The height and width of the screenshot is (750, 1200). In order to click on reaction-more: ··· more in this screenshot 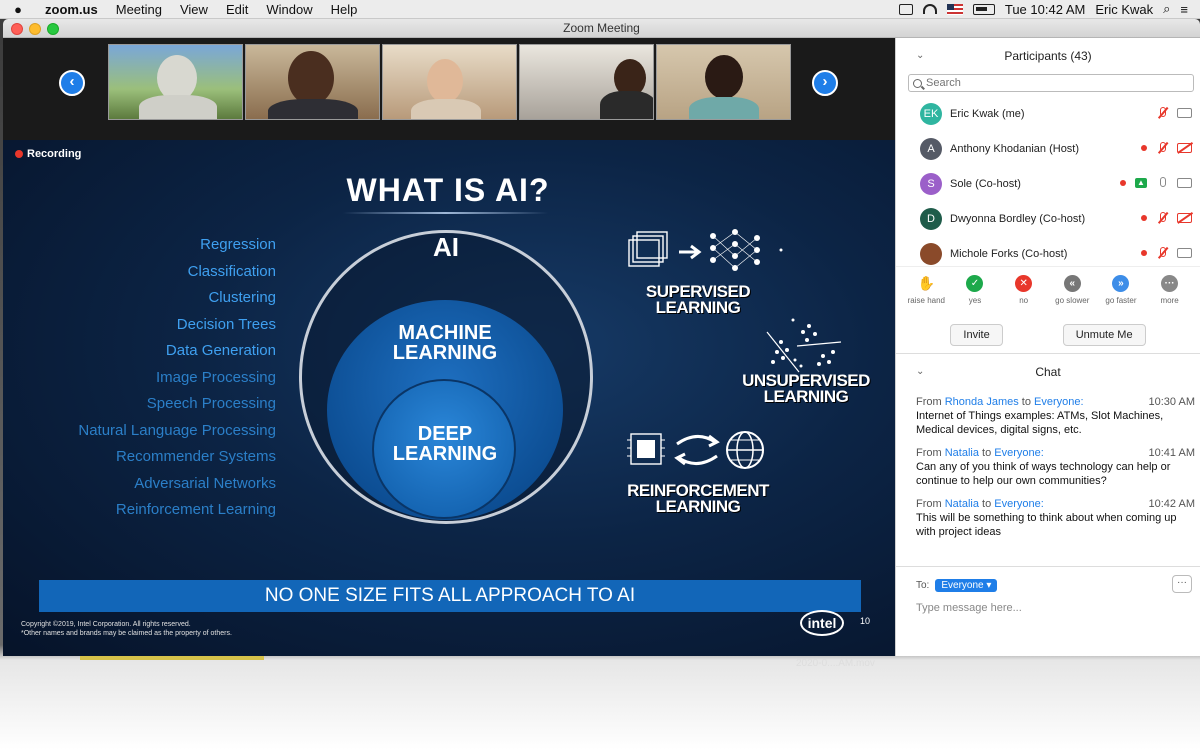, I will do `click(1170, 297)`.